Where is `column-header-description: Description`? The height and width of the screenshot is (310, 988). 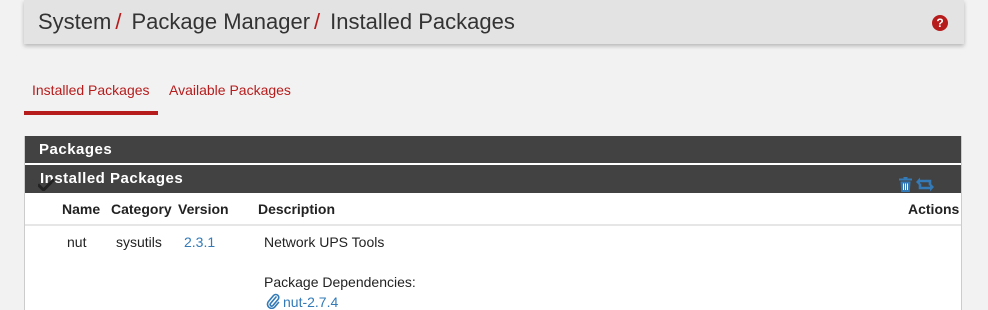
column-header-description: Description is located at coordinates (296, 209).